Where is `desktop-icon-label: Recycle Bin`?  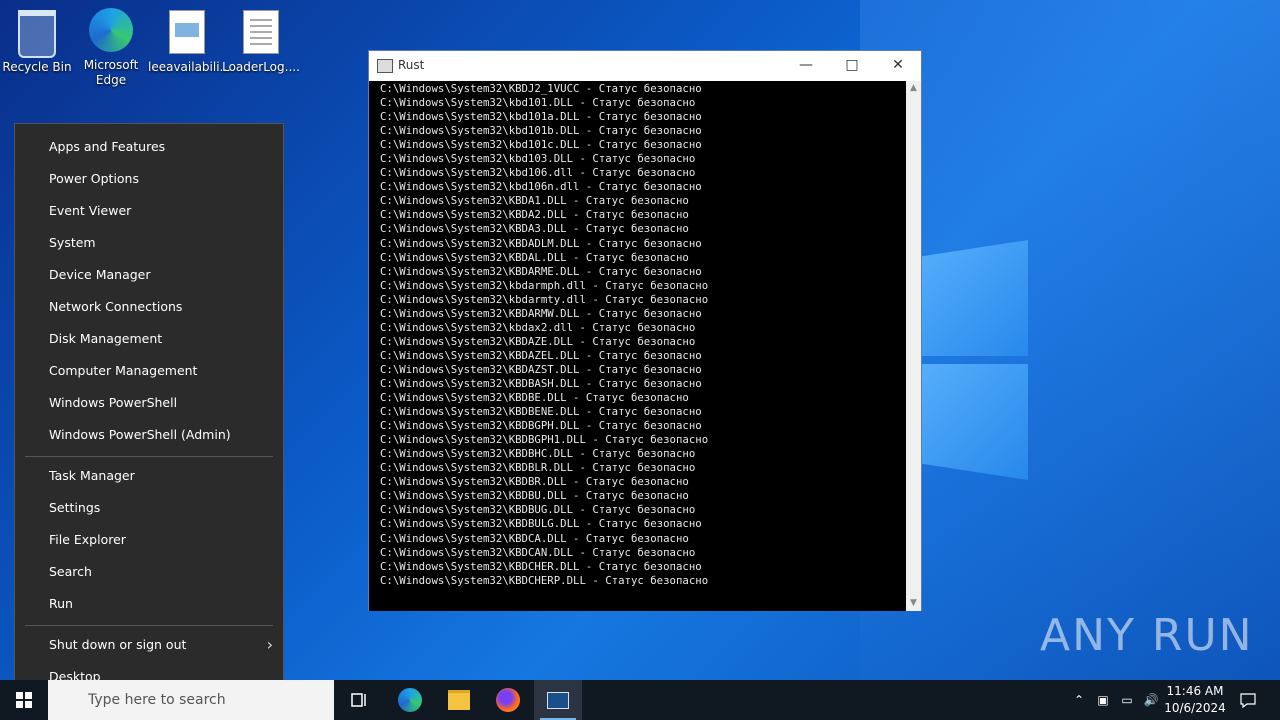
desktop-icon-label: Recycle Bin is located at coordinates (37, 67).